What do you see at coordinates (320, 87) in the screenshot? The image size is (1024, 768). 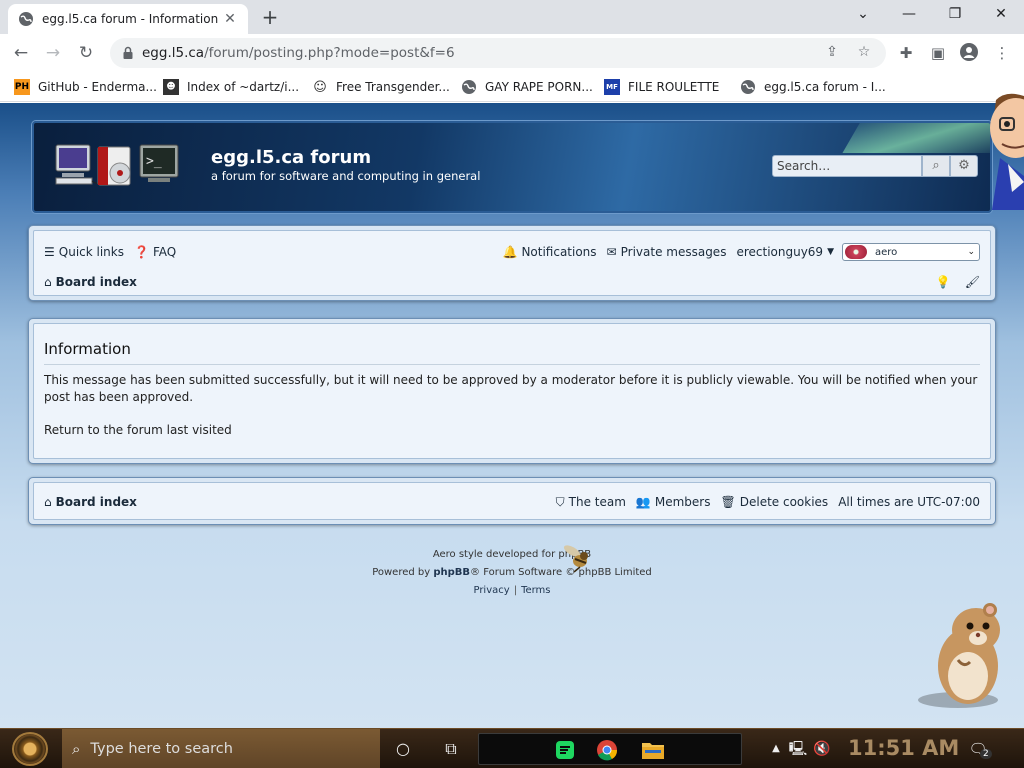 I see `mask-icon: ☺` at bounding box center [320, 87].